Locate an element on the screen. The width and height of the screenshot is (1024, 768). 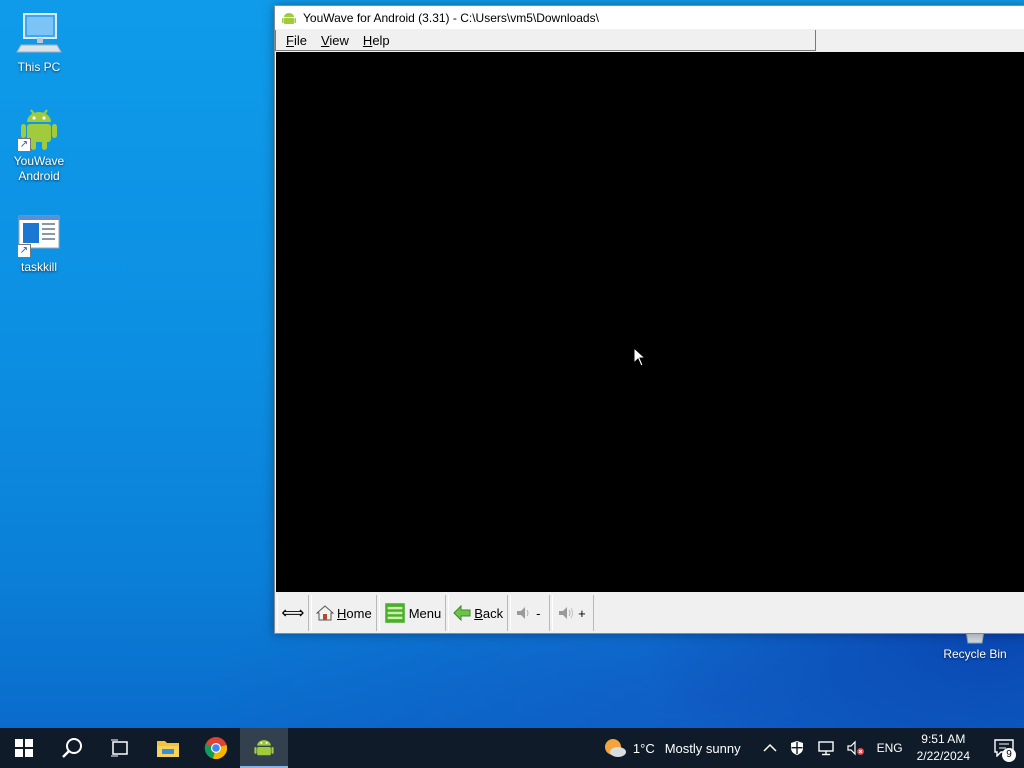
youwave-taskbar-button is located at coordinates (264, 748).